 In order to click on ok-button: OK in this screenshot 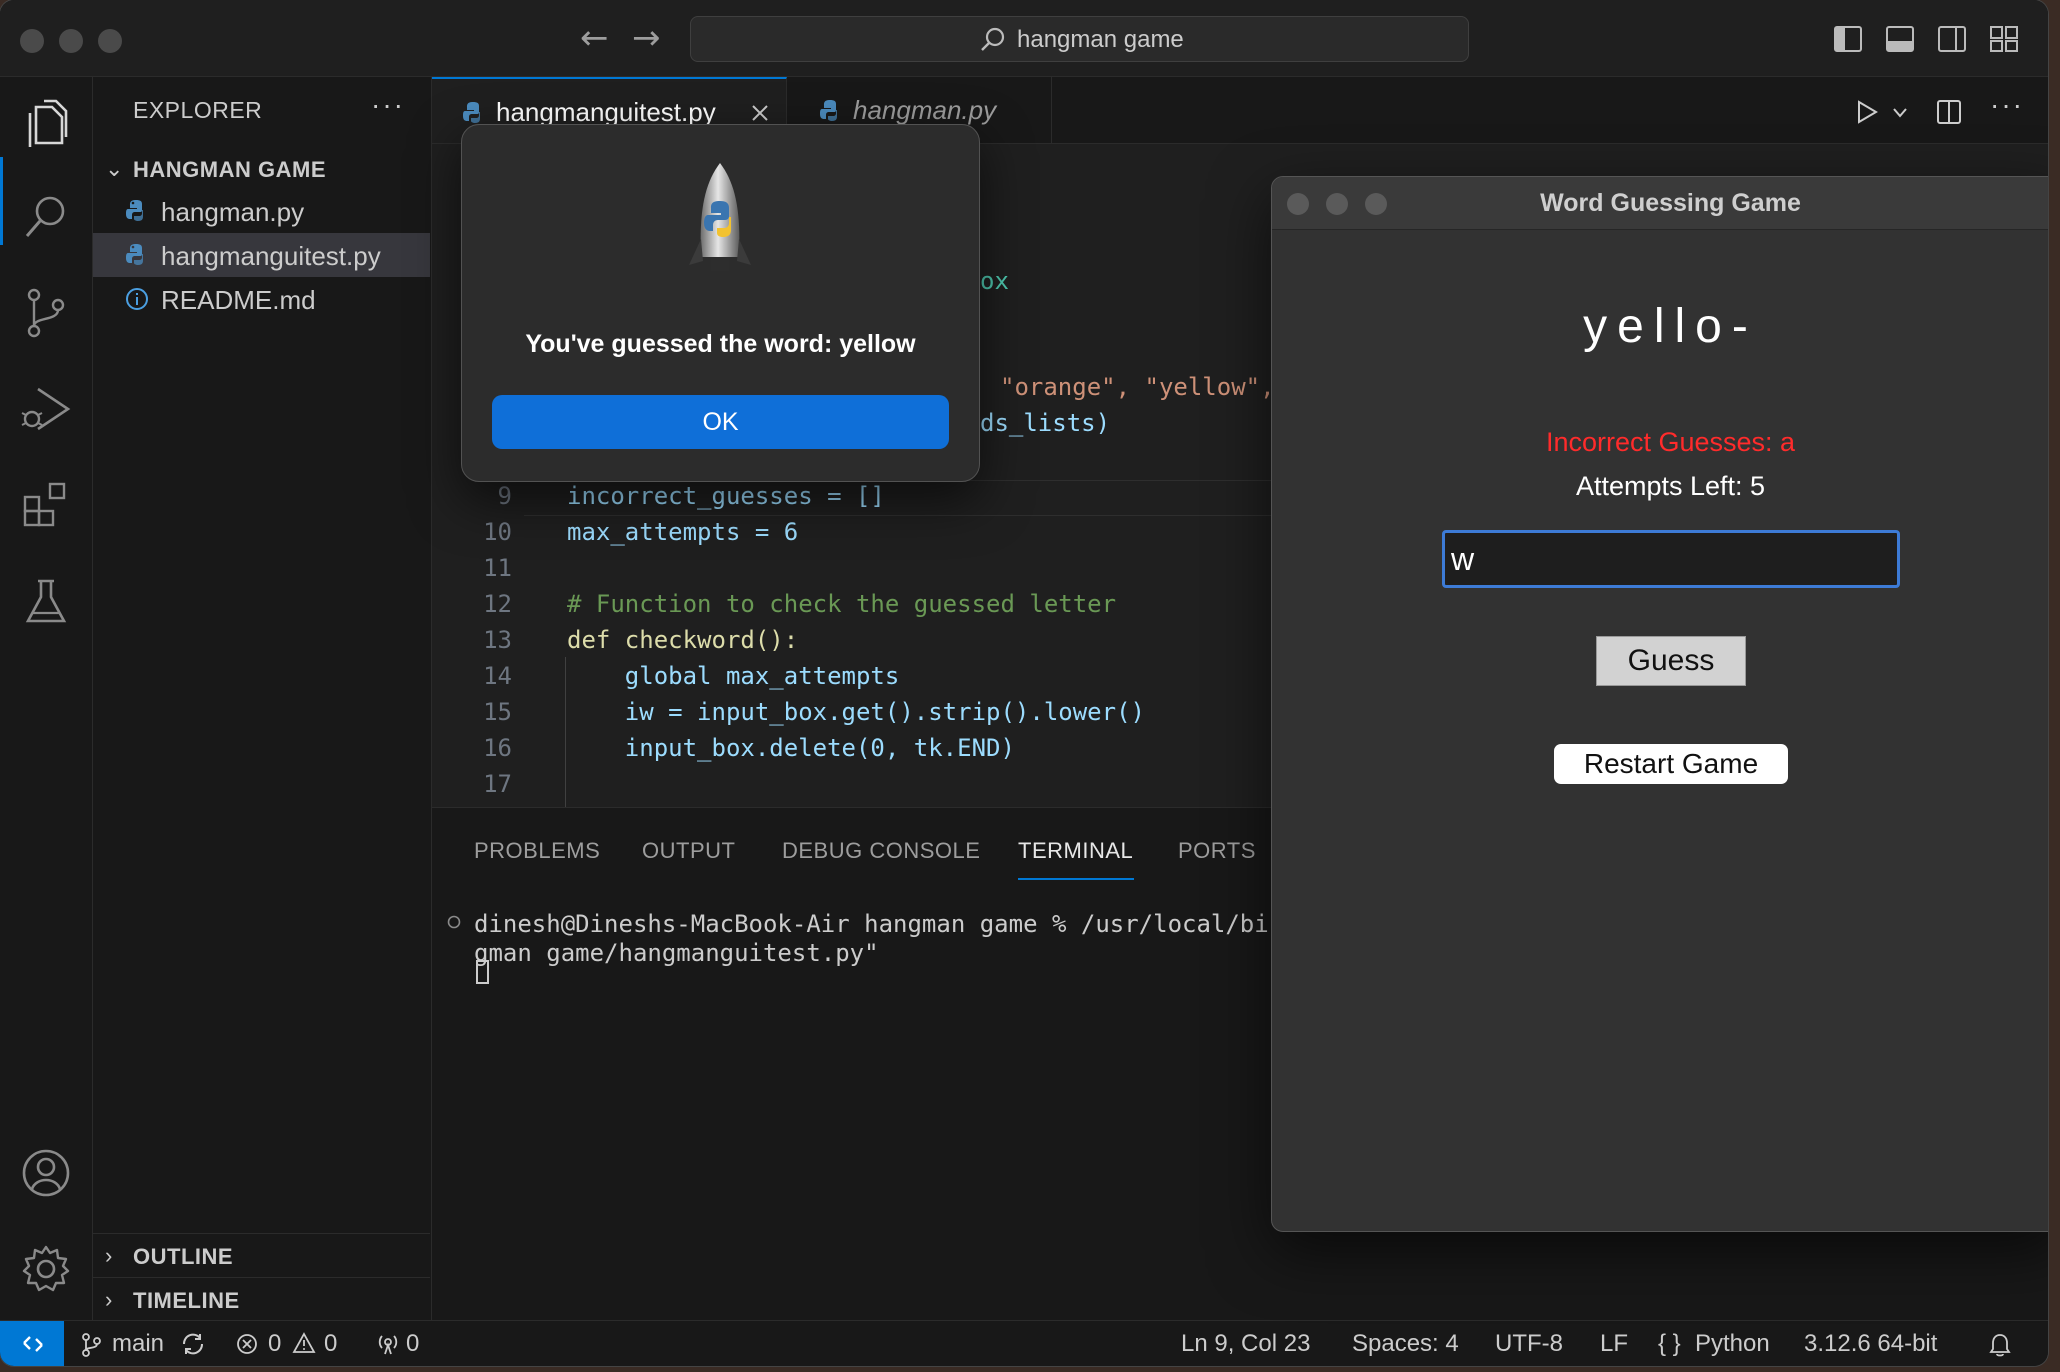, I will do `click(720, 422)`.